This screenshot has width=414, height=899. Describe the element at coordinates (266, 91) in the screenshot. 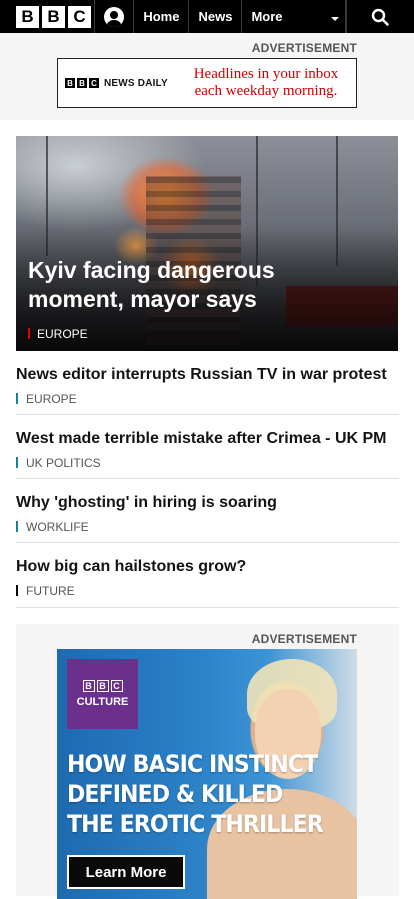

I see `ad-message-line: each weekday morning.` at that location.